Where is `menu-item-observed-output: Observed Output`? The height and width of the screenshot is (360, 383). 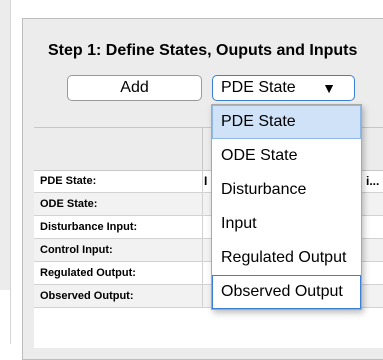 menu-item-observed-output: Observed Output is located at coordinates (286, 292).